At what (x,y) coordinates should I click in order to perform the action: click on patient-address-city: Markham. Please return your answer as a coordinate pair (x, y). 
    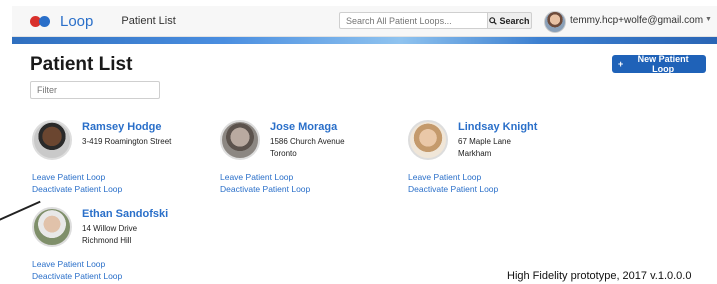
    Looking at the image, I should click on (475, 153).